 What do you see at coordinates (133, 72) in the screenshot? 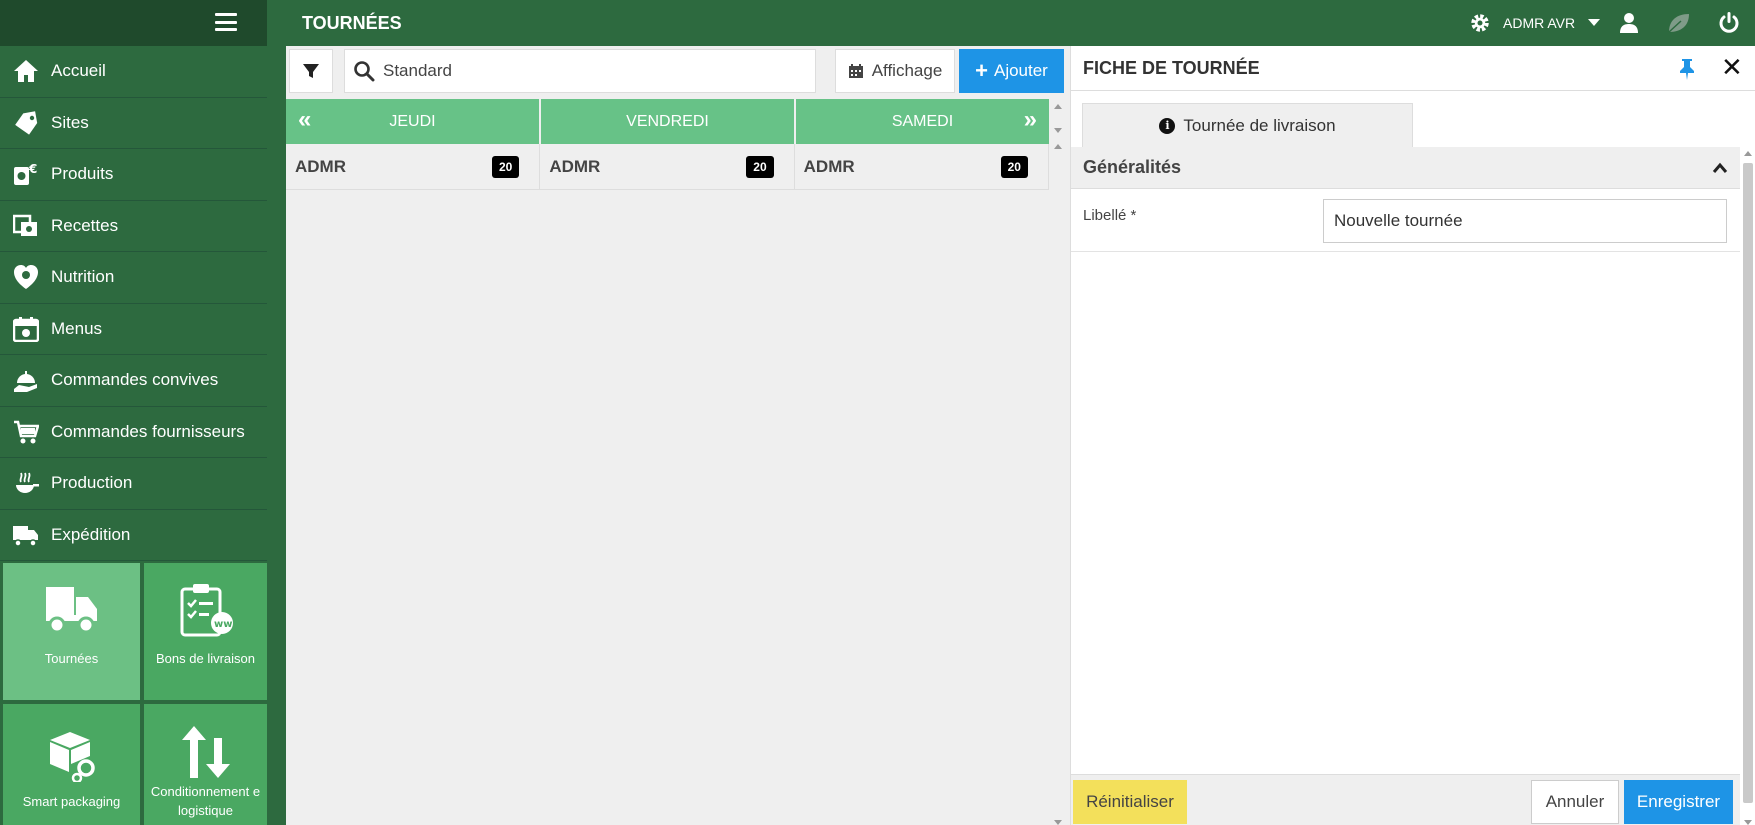
I see `sidebar-item-accueil: Accueil` at bounding box center [133, 72].